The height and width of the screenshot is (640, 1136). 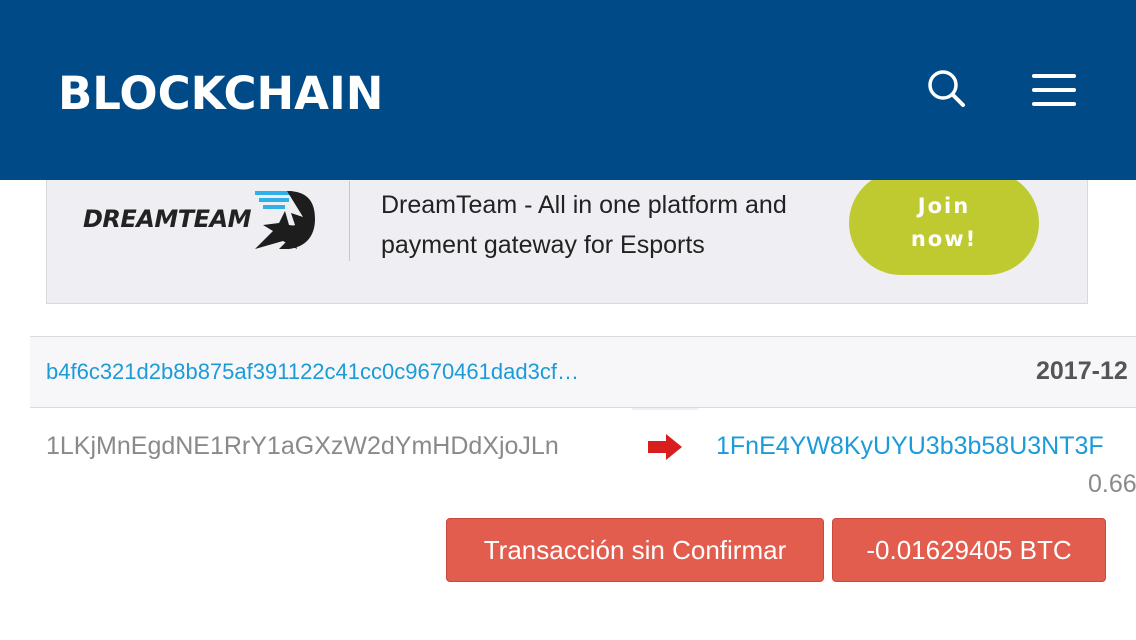 I want to click on menu-button, so click(x=1054, y=90).